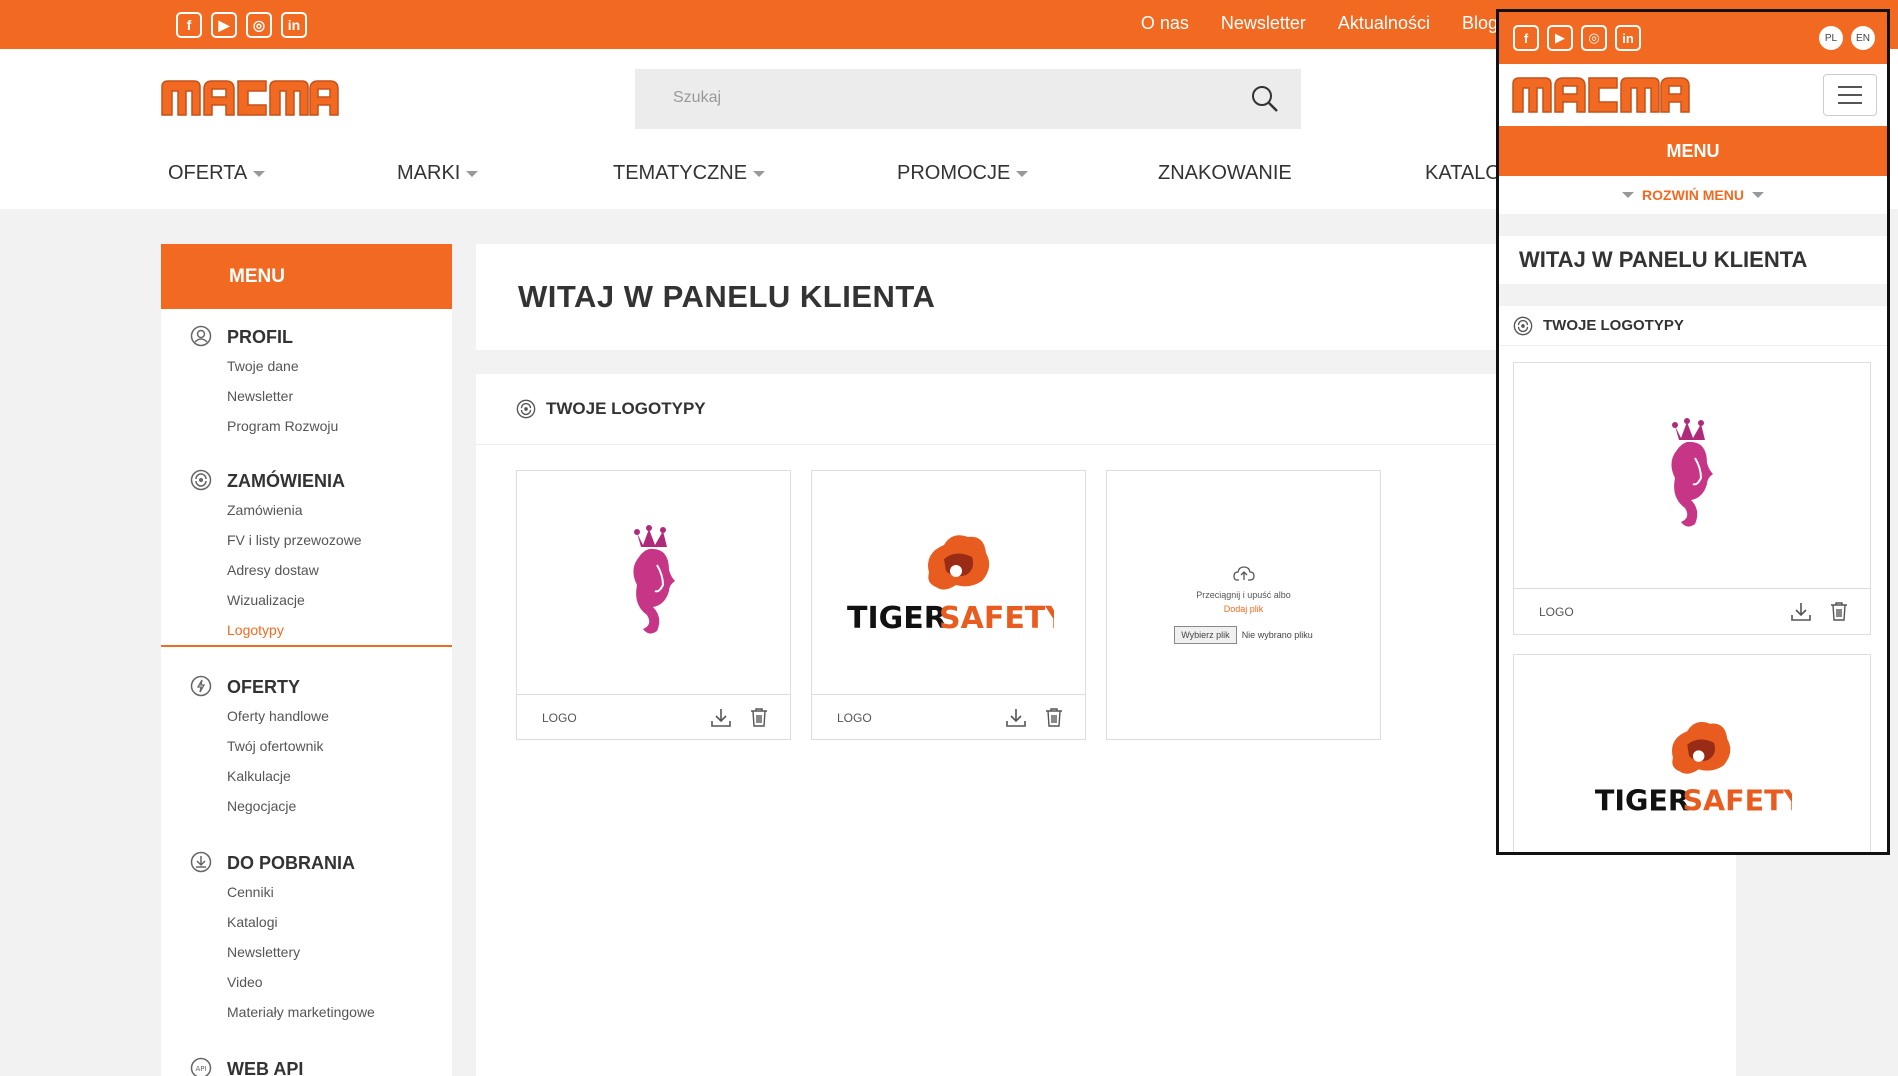 Image resolution: width=1898 pixels, height=1076 pixels. What do you see at coordinates (505, 173) in the screenshot?
I see `nav-marki: MARKI` at bounding box center [505, 173].